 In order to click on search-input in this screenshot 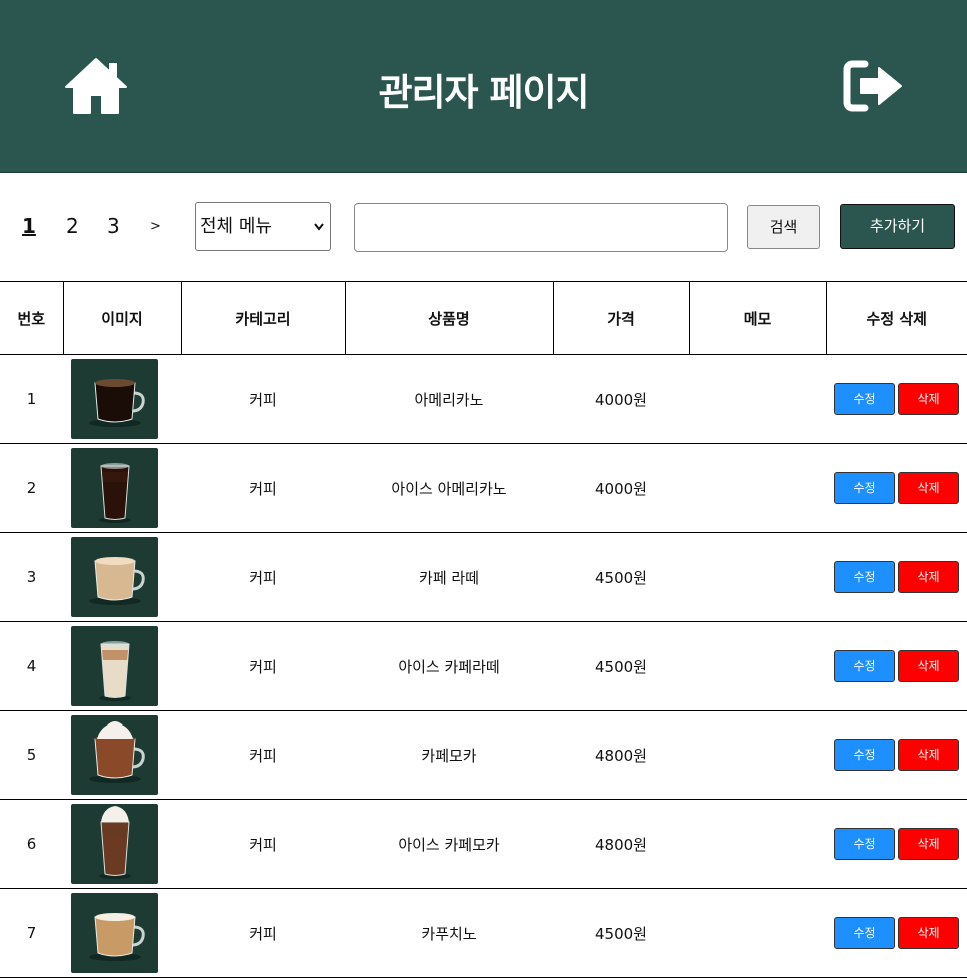, I will do `click(541, 227)`.